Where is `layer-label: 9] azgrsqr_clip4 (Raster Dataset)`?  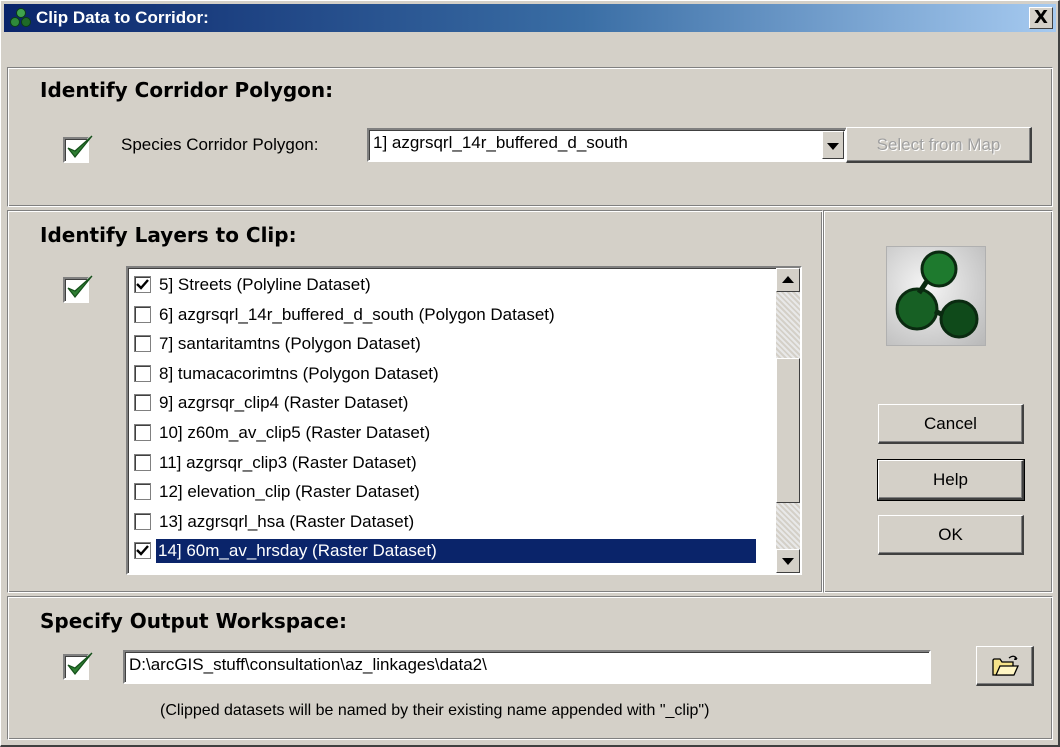 layer-label: 9] azgrsqr_clip4 (Raster Dataset) is located at coordinates (284, 403).